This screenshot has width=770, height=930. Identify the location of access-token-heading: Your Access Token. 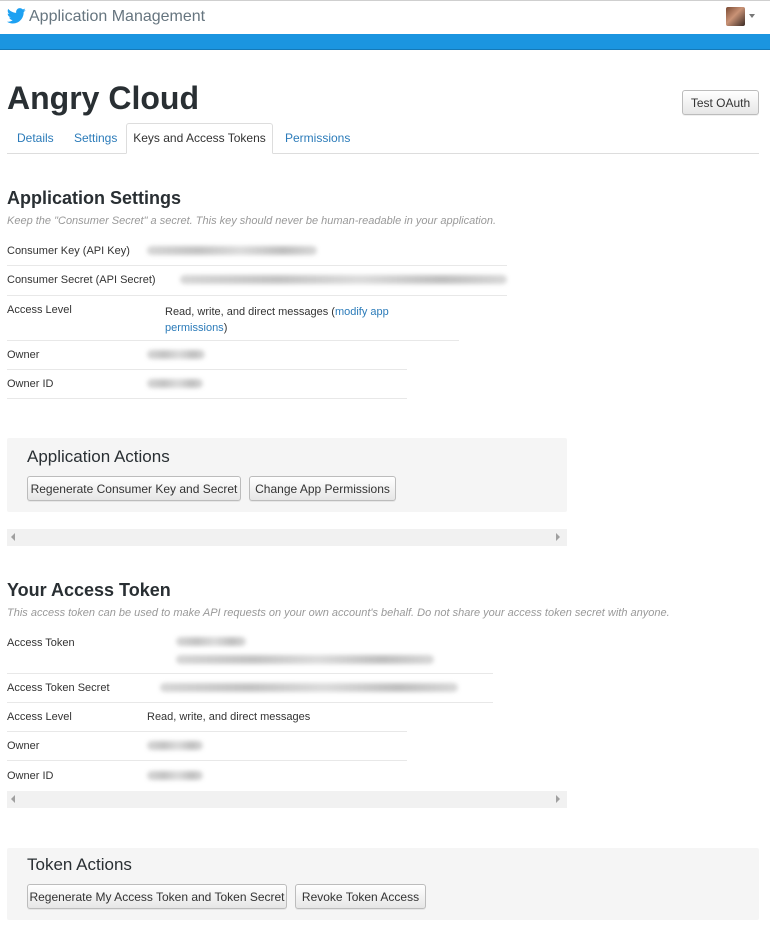
(89, 590).